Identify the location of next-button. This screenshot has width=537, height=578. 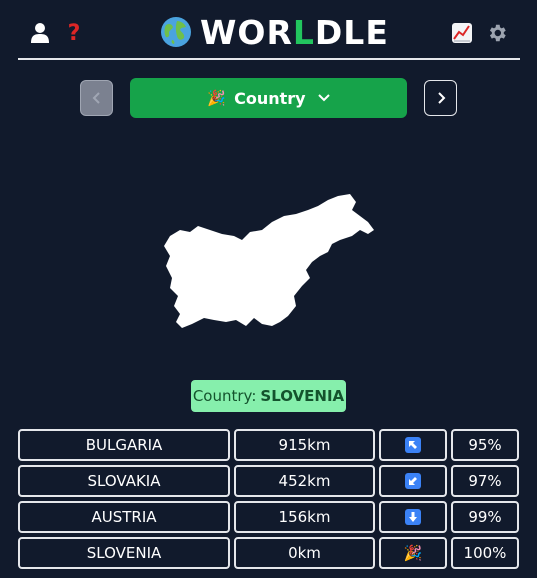
(440, 98).